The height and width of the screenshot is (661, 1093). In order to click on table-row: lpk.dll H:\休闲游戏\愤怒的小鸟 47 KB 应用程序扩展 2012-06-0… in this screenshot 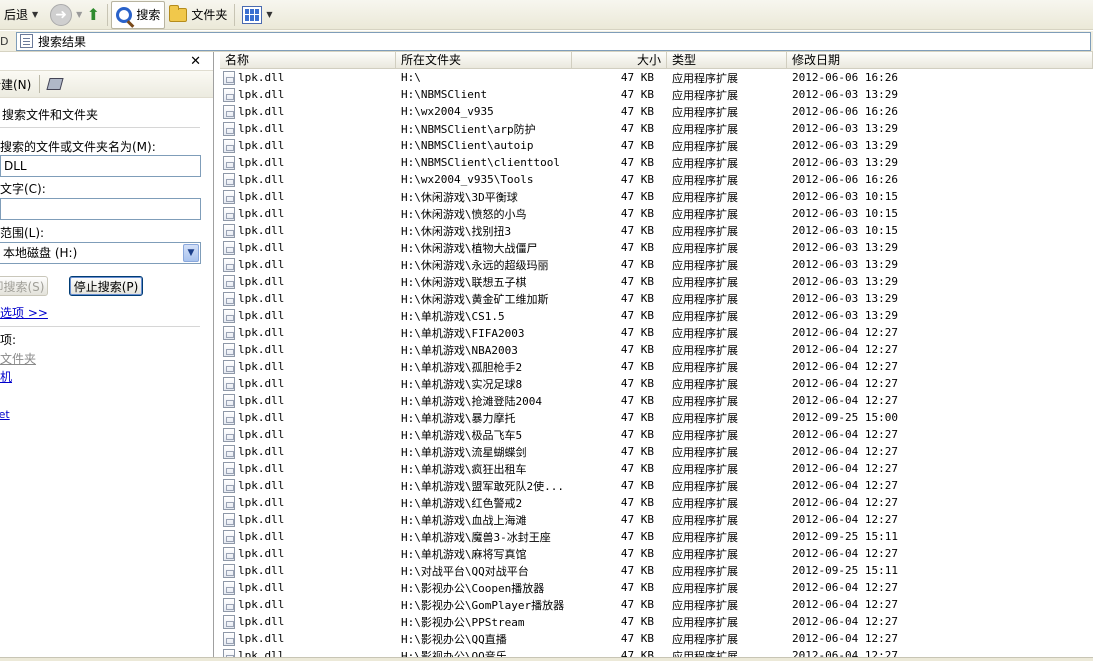, I will do `click(656, 213)`.